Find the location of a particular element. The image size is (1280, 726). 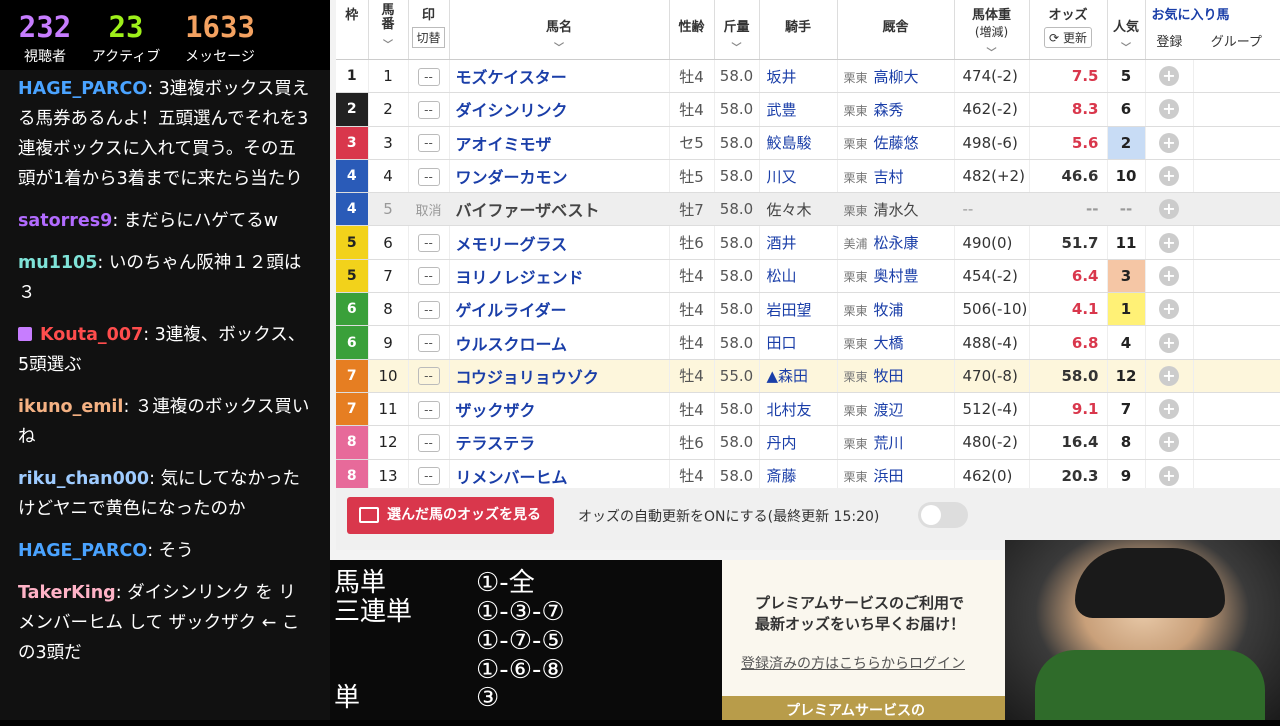

trainer-link: 奥村豊 is located at coordinates (896, 276).